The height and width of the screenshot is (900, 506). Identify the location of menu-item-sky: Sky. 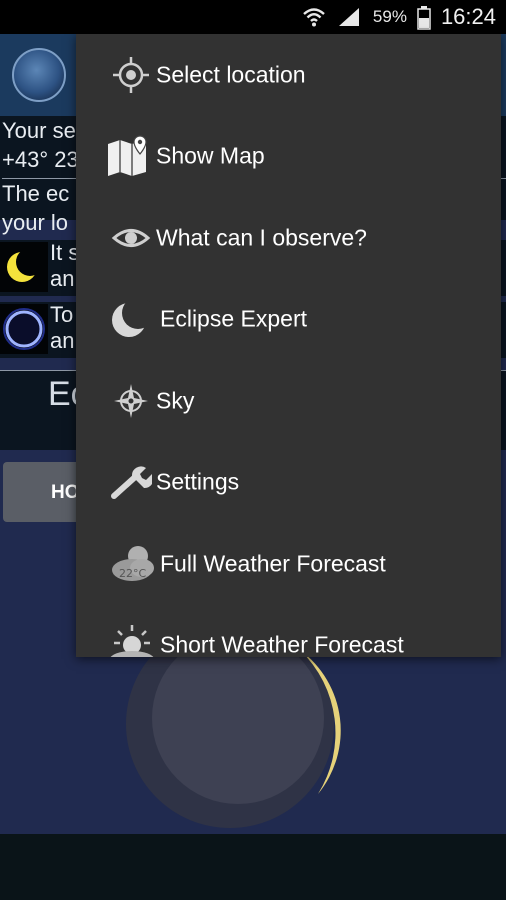
(288, 401).